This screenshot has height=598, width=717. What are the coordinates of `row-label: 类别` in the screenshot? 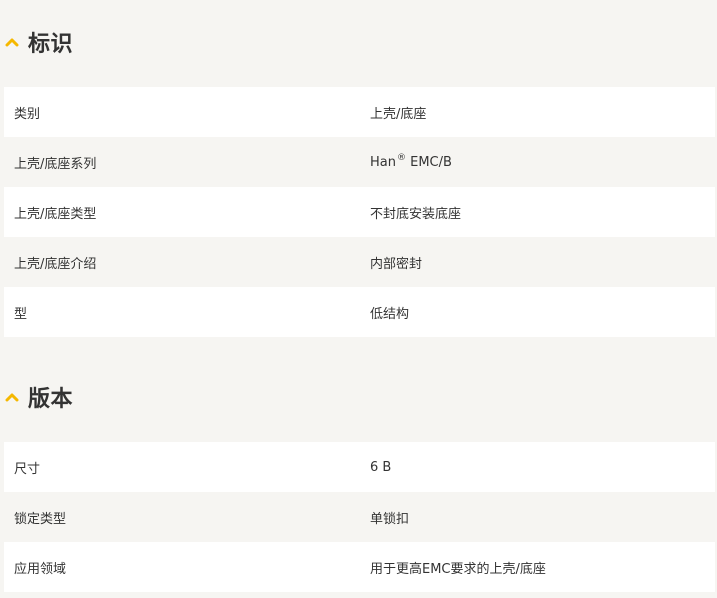 It's located at (27, 114).